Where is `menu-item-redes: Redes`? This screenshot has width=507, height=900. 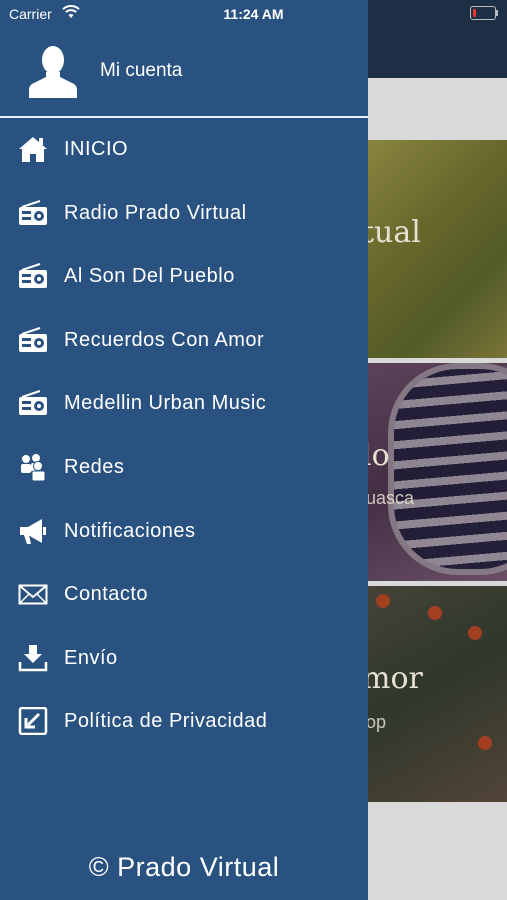 menu-item-redes: Redes is located at coordinates (184, 467).